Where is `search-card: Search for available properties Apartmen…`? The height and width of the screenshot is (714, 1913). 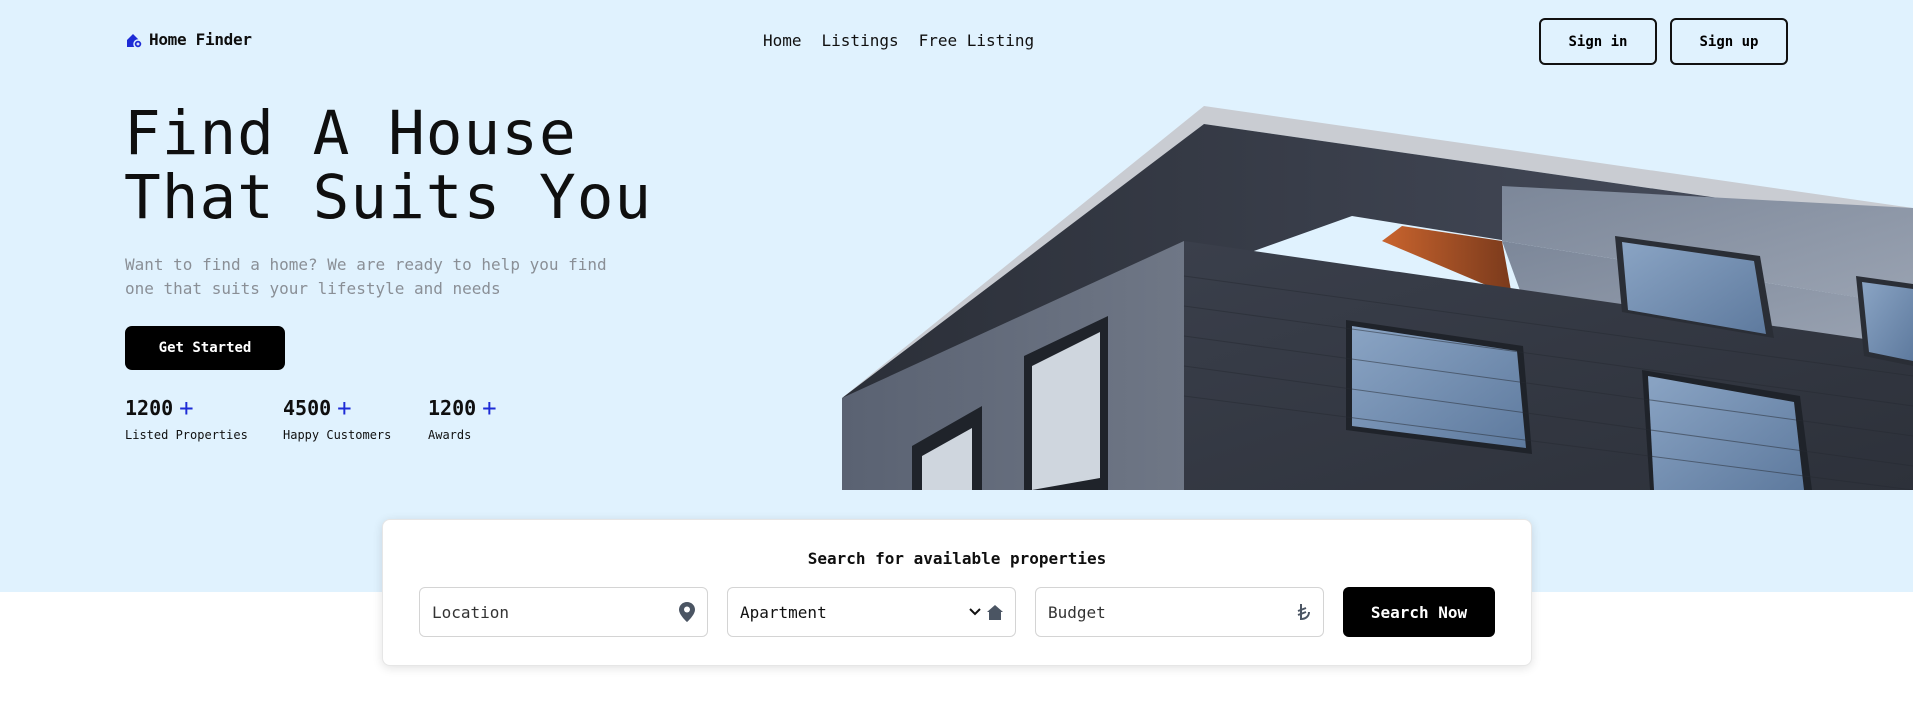
search-card: Search for available properties Apartmen… is located at coordinates (957, 592).